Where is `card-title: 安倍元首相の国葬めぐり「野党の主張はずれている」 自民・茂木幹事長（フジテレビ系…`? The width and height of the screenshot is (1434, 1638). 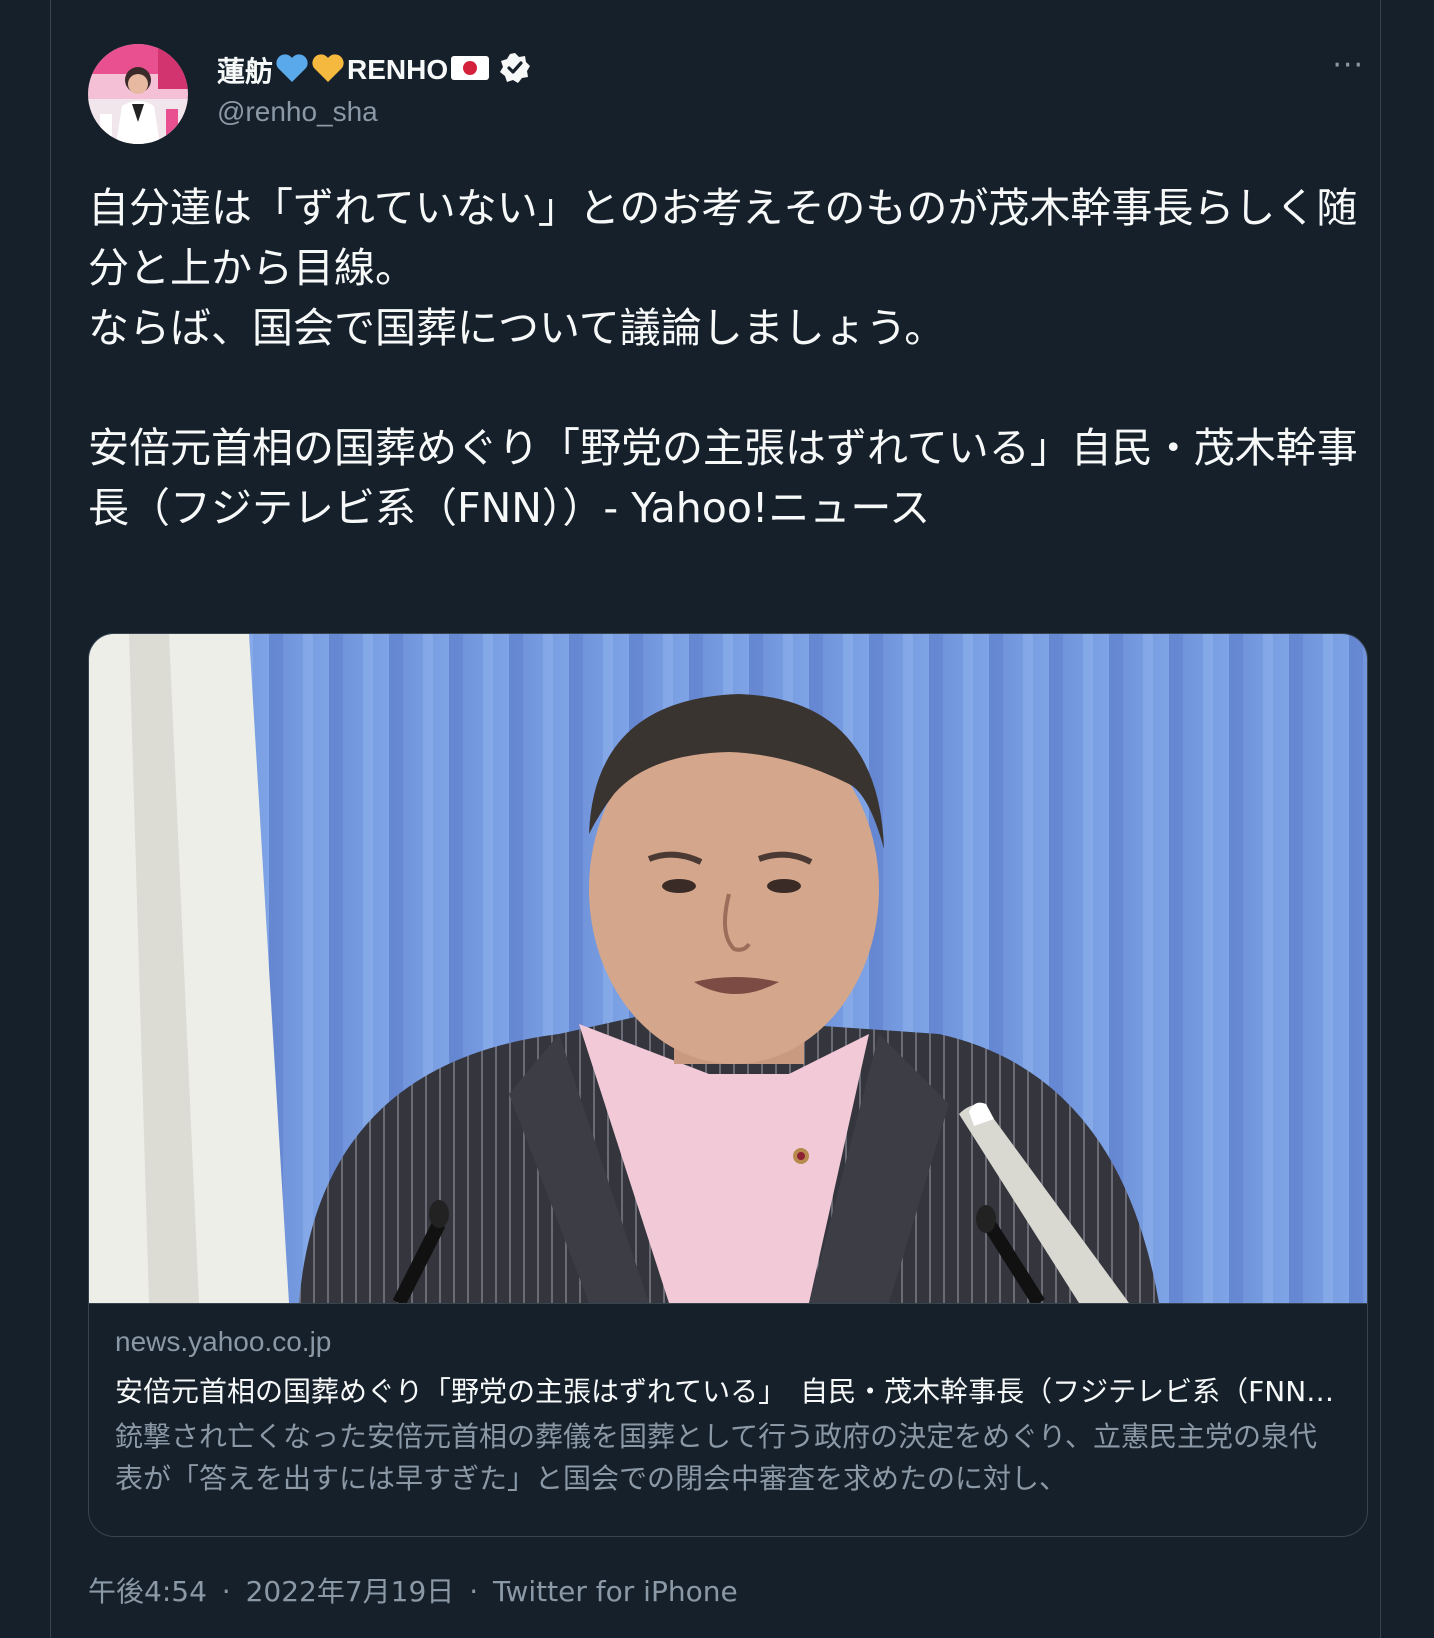 card-title: 安倍元首相の国葬めぐり「野党の主張はずれている」 自民・茂木幹事長（フジテレビ系… is located at coordinates (730, 1391).